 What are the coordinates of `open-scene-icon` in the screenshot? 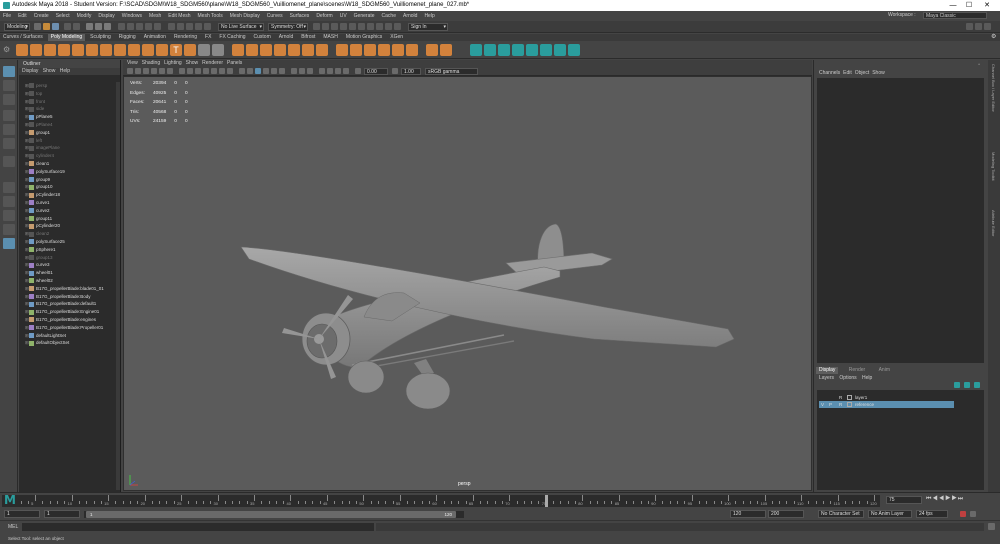 It's located at (46, 26).